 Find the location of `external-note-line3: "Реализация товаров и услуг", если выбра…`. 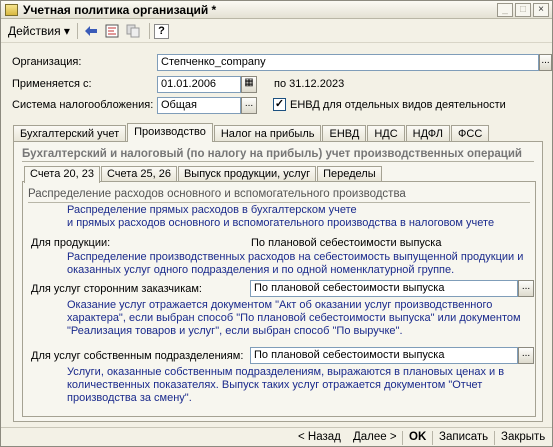

external-note-line3: "Реализация товаров и услуг", если выбра… is located at coordinates (235, 331).